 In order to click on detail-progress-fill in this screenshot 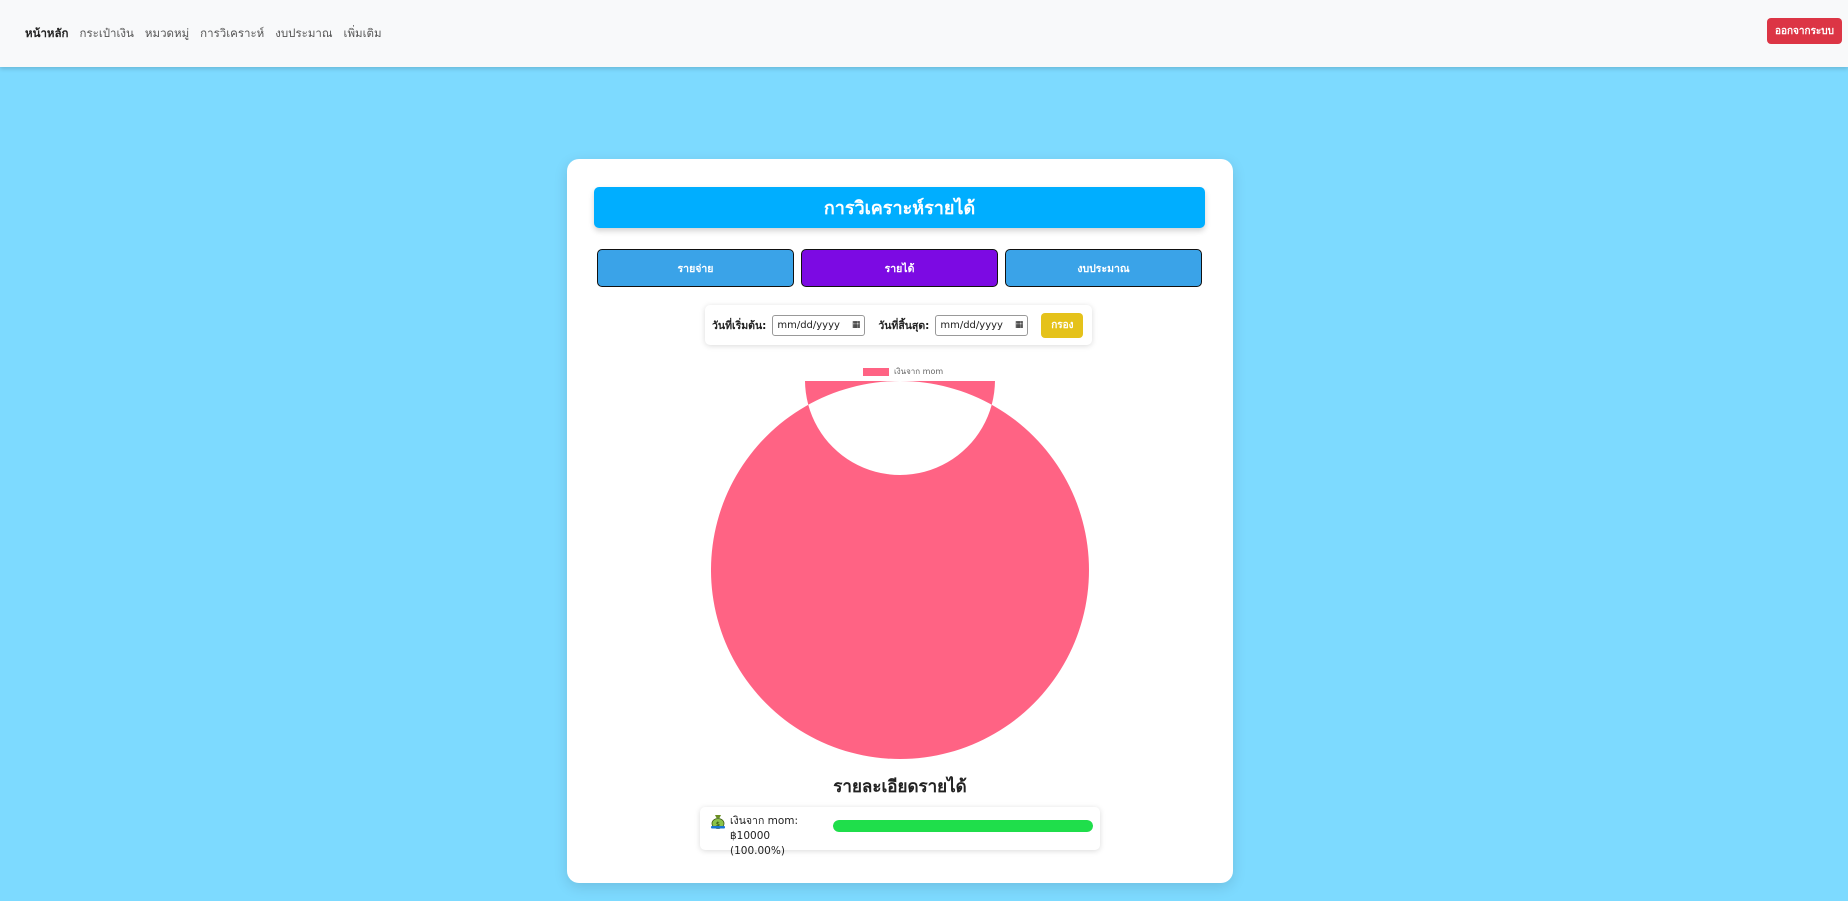, I will do `click(963, 826)`.